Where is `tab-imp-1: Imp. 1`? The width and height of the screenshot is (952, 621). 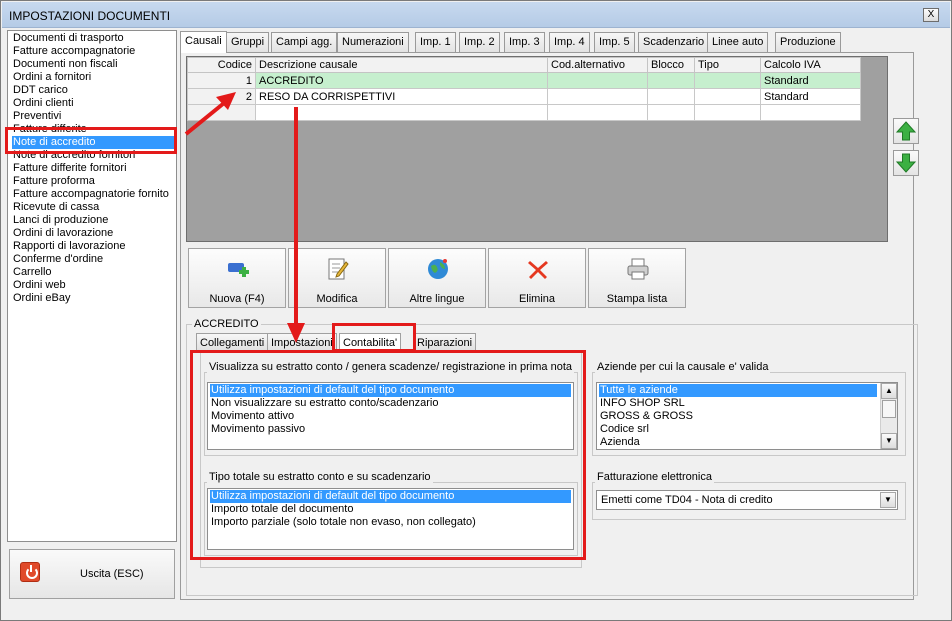 tab-imp-1: Imp. 1 is located at coordinates (435, 42).